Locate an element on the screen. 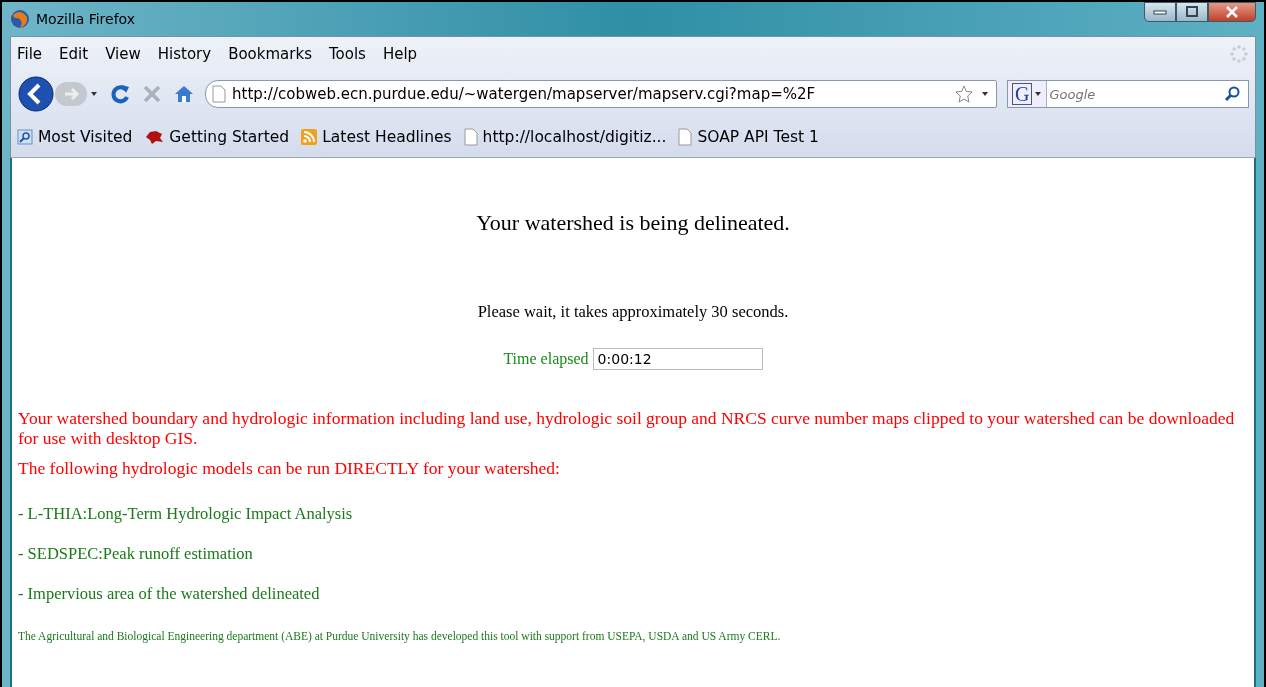  footer-text: The Agricultural and Biological Engineering department (ABE) at Purdue University has developed this tool with support from USEPA, USDA and US Army CERL. is located at coordinates (400, 636).